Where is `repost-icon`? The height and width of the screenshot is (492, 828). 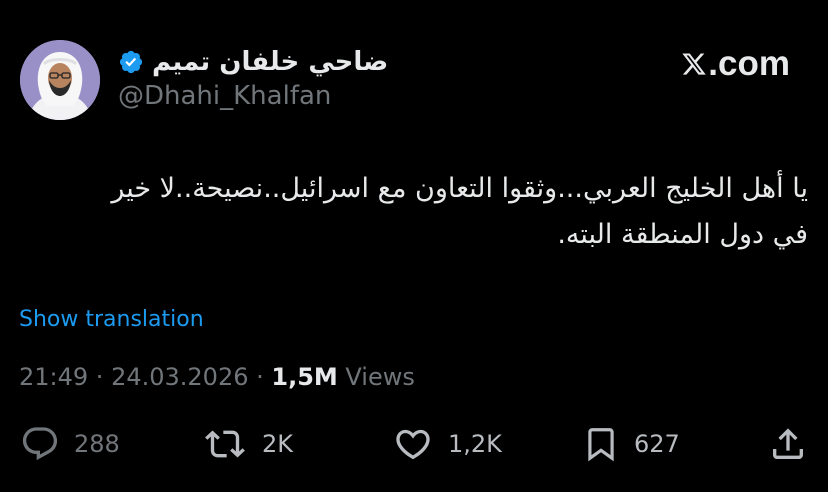 repost-icon is located at coordinates (225, 444).